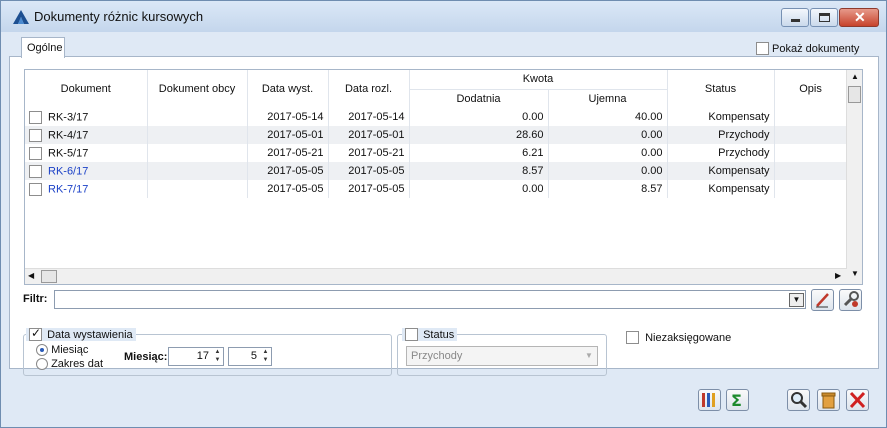 The width and height of the screenshot is (887, 428). Describe the element at coordinates (822, 300) in the screenshot. I see `clear-filter-button` at that location.